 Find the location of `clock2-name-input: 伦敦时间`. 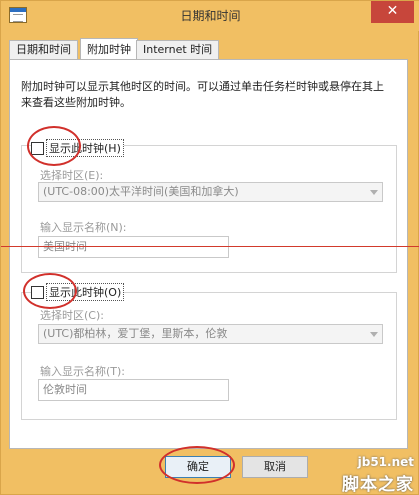

clock2-name-input: 伦敦时间 is located at coordinates (133, 390).